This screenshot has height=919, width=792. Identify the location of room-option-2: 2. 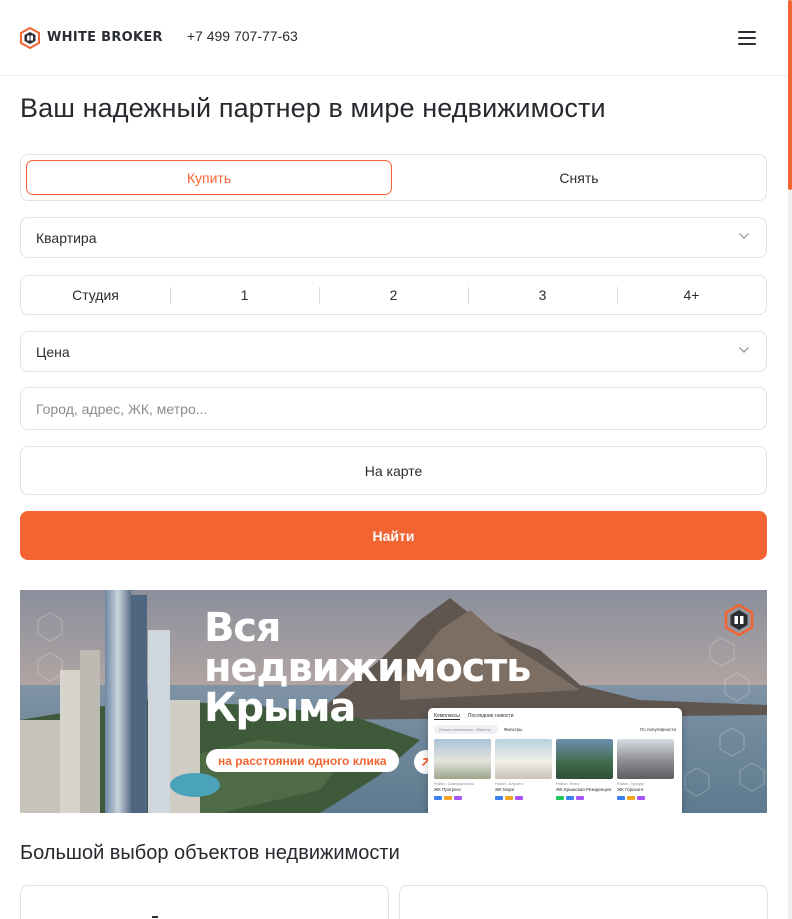
(393, 295).